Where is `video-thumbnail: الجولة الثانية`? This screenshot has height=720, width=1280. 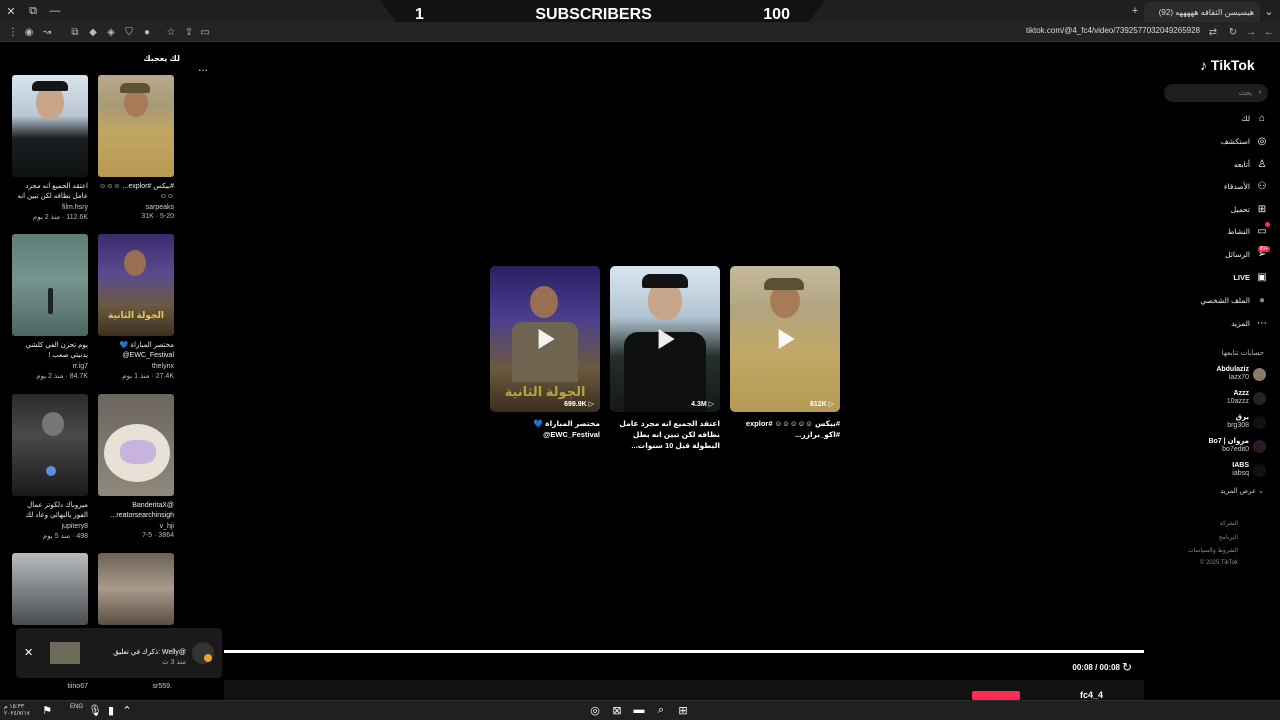 video-thumbnail: الجولة الثانية is located at coordinates (136, 285).